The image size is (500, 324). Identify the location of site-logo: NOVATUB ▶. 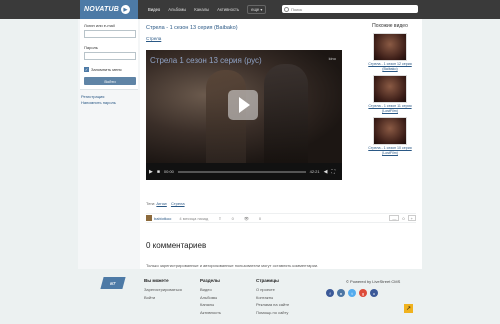
(109, 9).